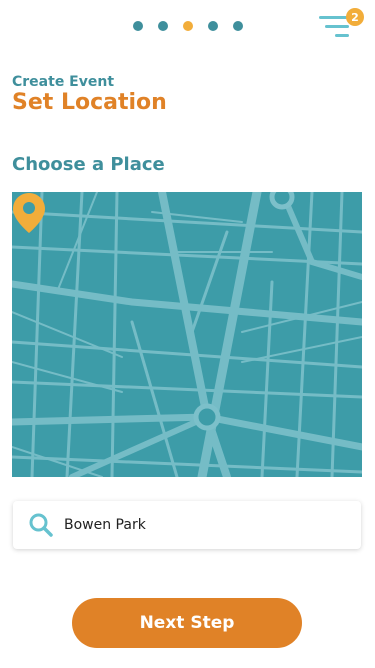 The image size is (375, 668). I want to click on notification-badge: 2, so click(355, 17).